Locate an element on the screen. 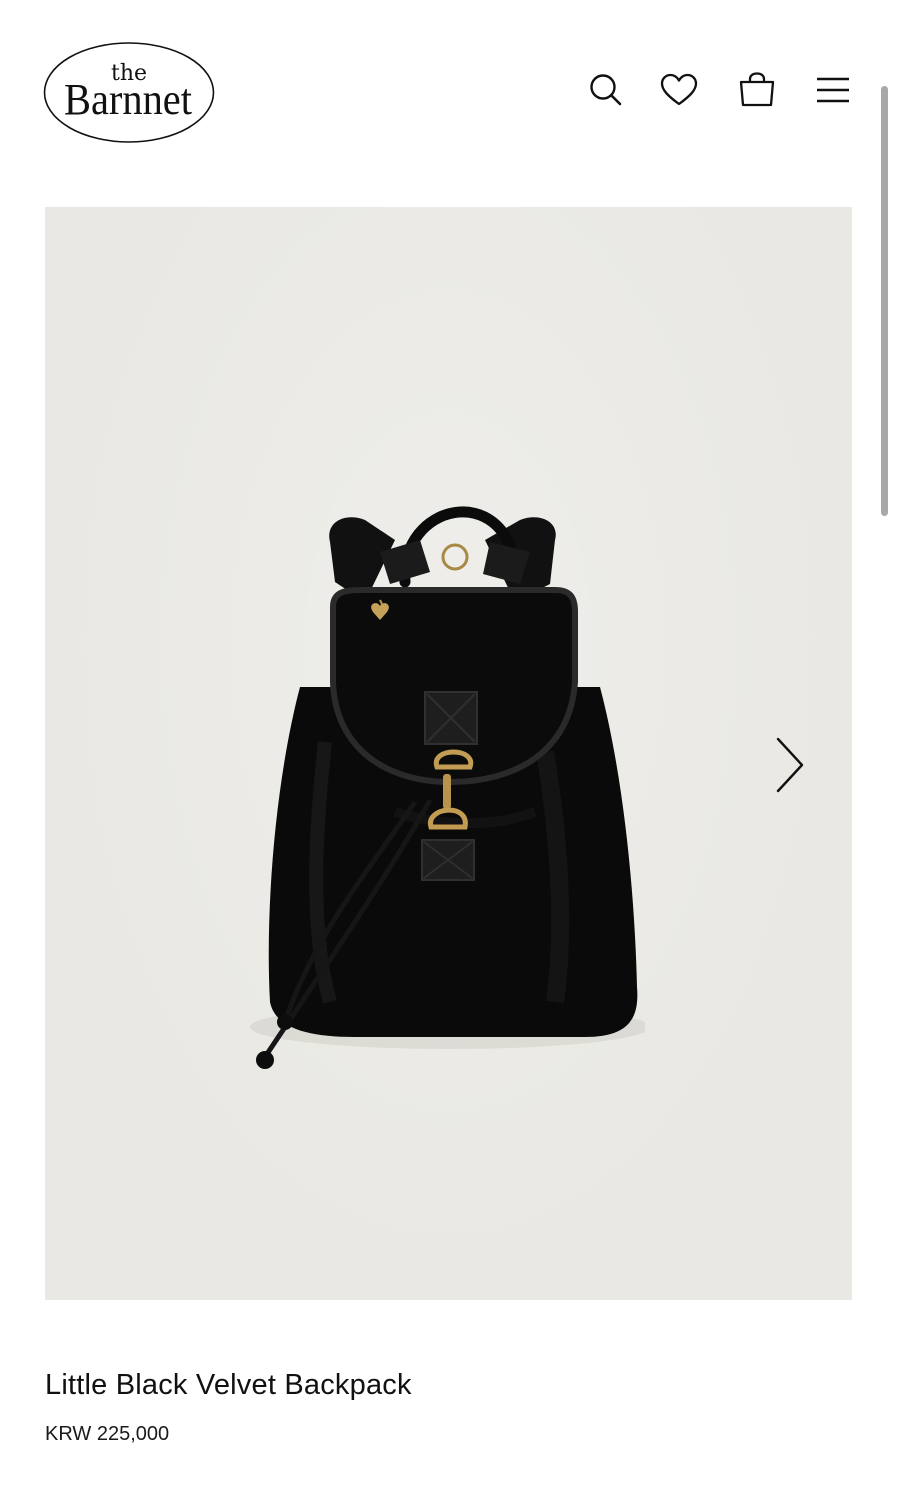 This screenshot has height=1500, width=897. shopping-bag-icon is located at coordinates (757, 89).